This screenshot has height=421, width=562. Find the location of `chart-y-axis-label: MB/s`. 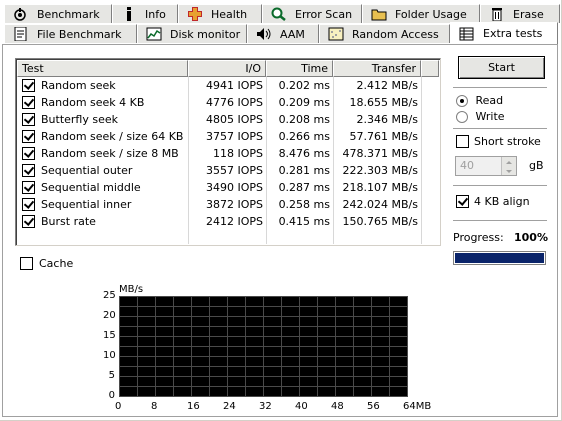

chart-y-axis-label: MB/s is located at coordinates (131, 289).